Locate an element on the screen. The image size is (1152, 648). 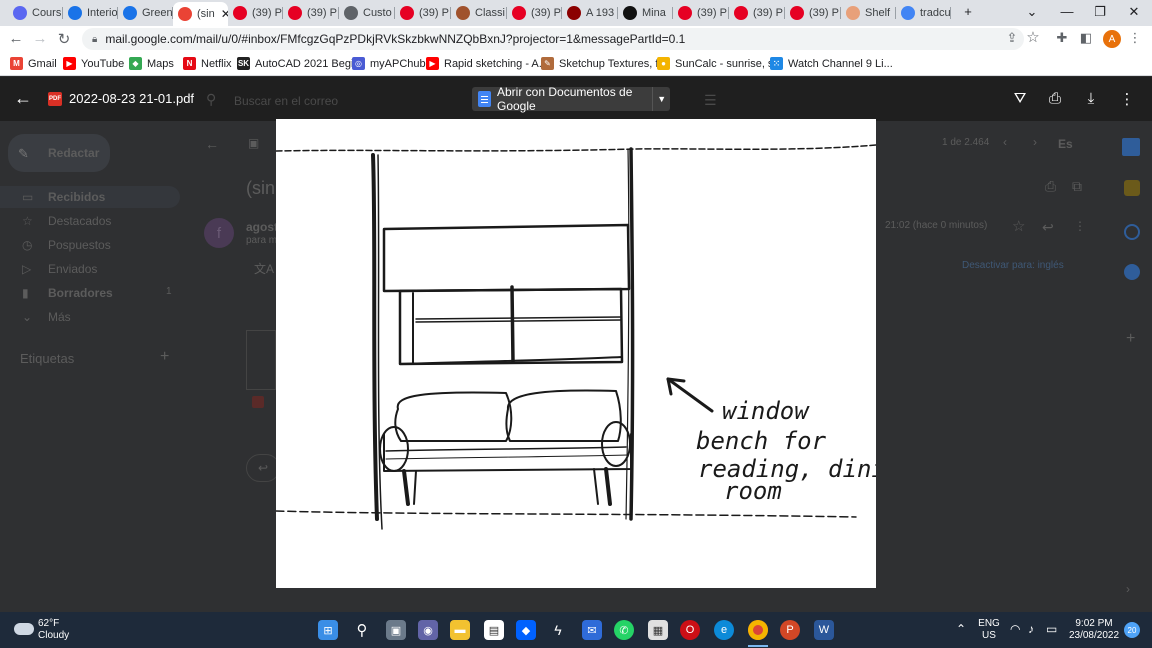
contacts-addon-icon is located at coordinates (1132, 272).